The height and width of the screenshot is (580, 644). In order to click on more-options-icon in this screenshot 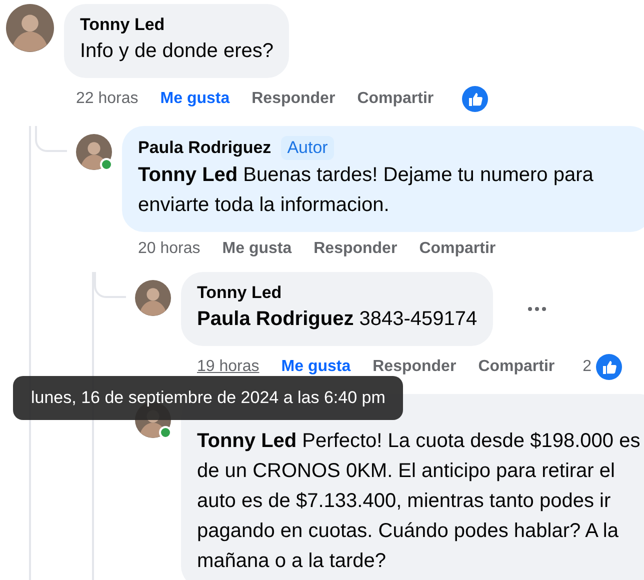, I will do `click(537, 309)`.